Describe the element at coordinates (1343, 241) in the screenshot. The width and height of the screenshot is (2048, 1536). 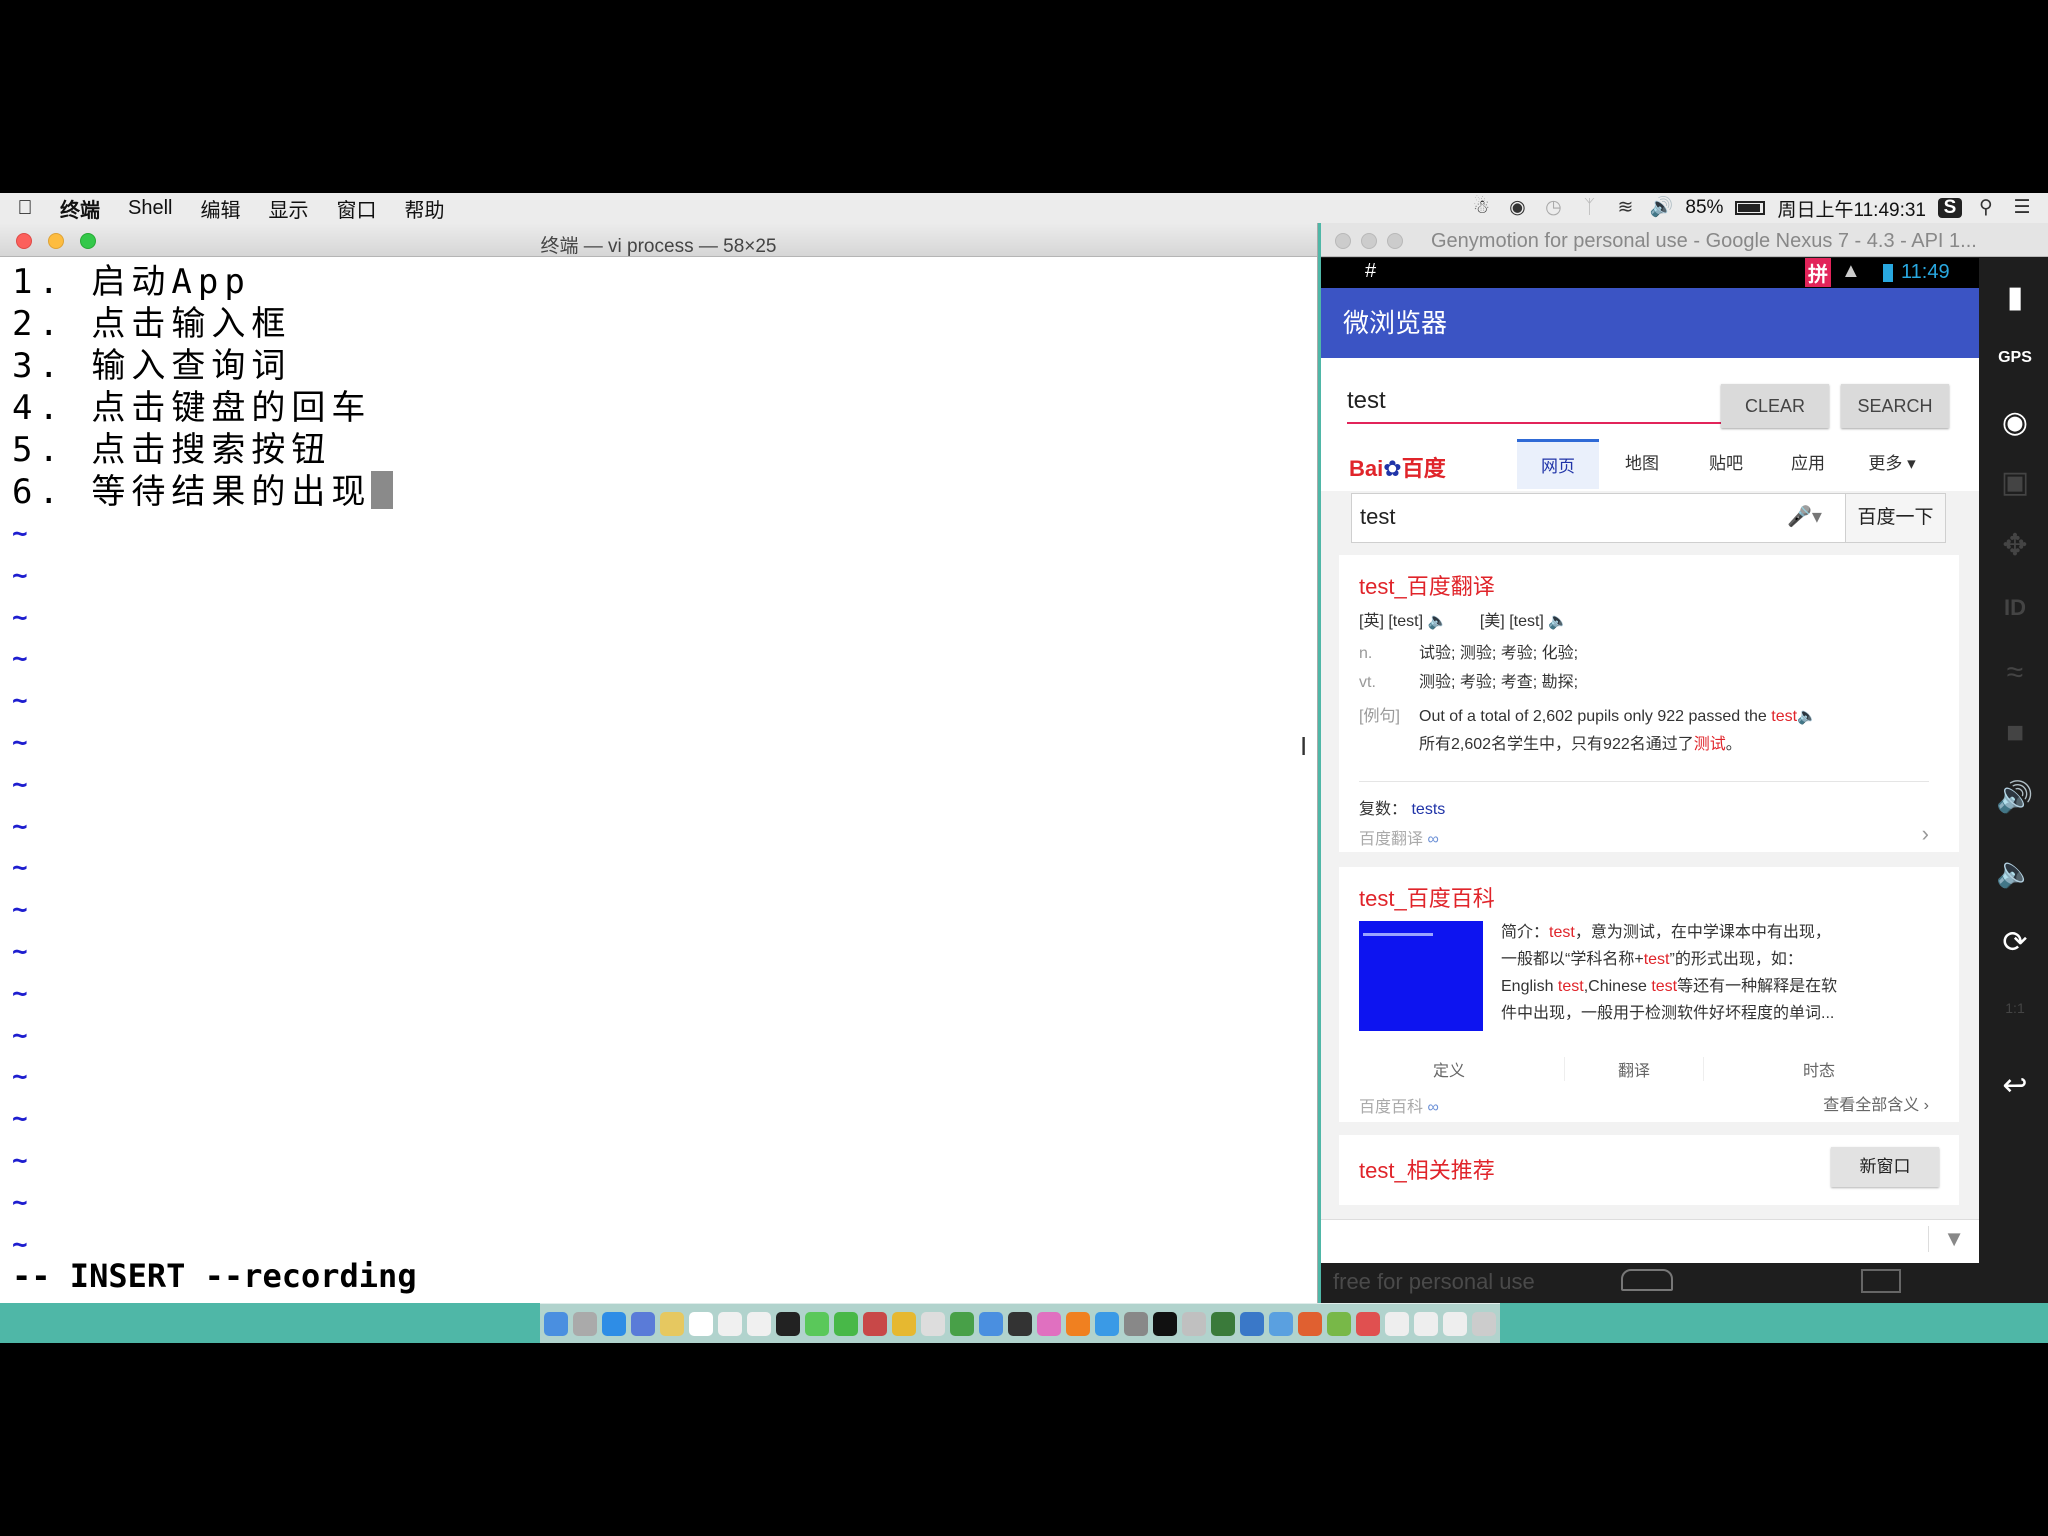
I see `close-button` at that location.